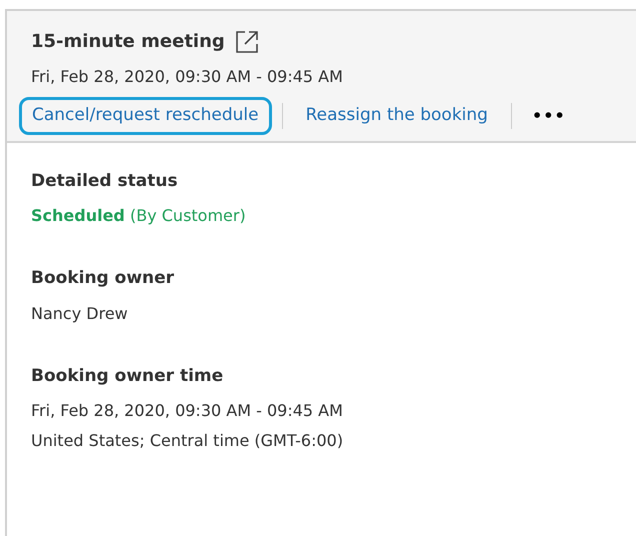 This screenshot has height=536, width=636. I want to click on external-link-icon, so click(246, 42).